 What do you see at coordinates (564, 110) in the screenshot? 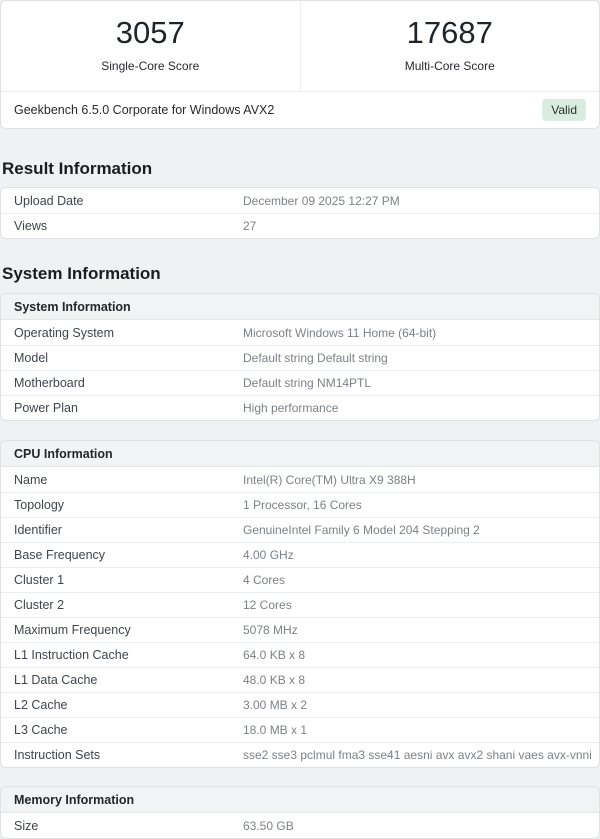
I see `valid-status-badge: Valid` at bounding box center [564, 110].